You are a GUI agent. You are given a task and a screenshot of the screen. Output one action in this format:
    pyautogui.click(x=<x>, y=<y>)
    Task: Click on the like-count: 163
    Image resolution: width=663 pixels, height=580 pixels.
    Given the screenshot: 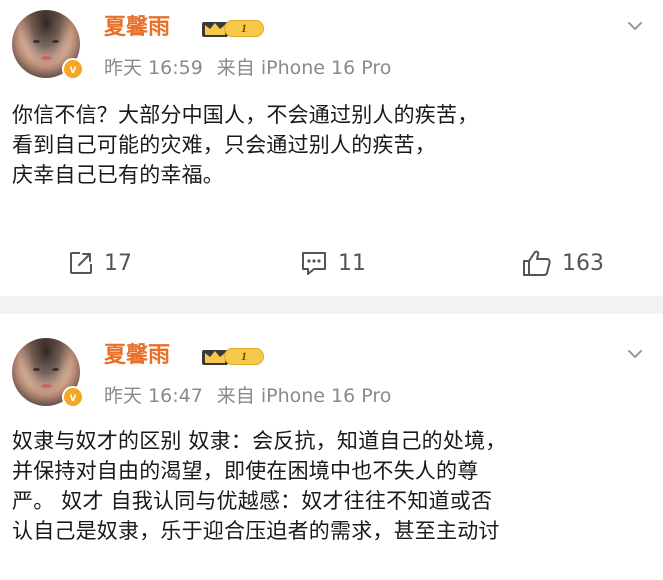 What is the action you would take?
    pyautogui.click(x=583, y=263)
    